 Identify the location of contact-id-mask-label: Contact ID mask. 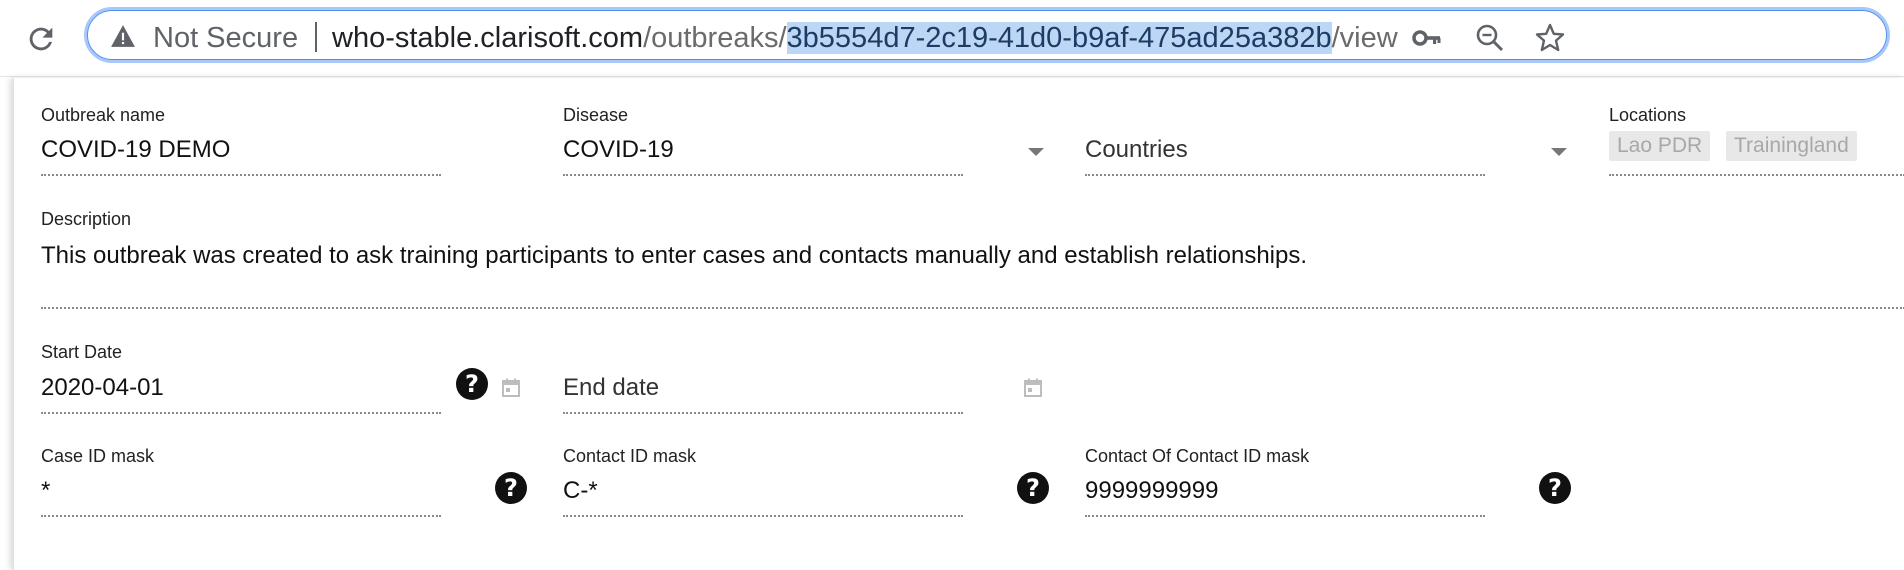
(630, 456).